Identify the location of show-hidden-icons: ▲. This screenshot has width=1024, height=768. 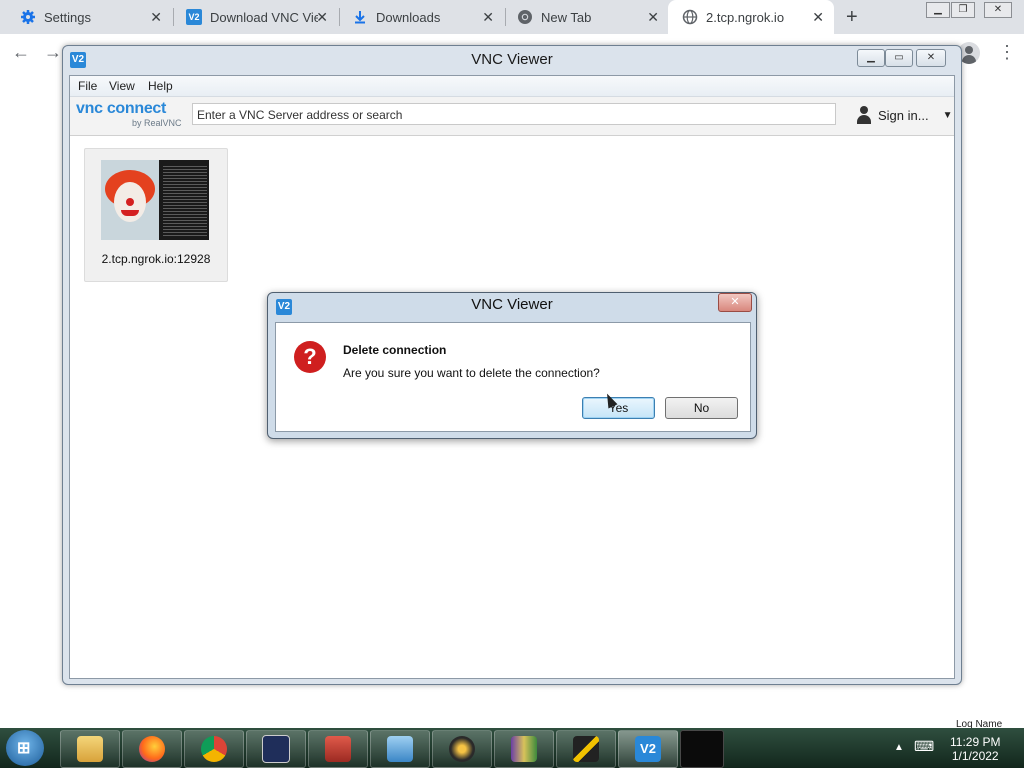
(899, 747).